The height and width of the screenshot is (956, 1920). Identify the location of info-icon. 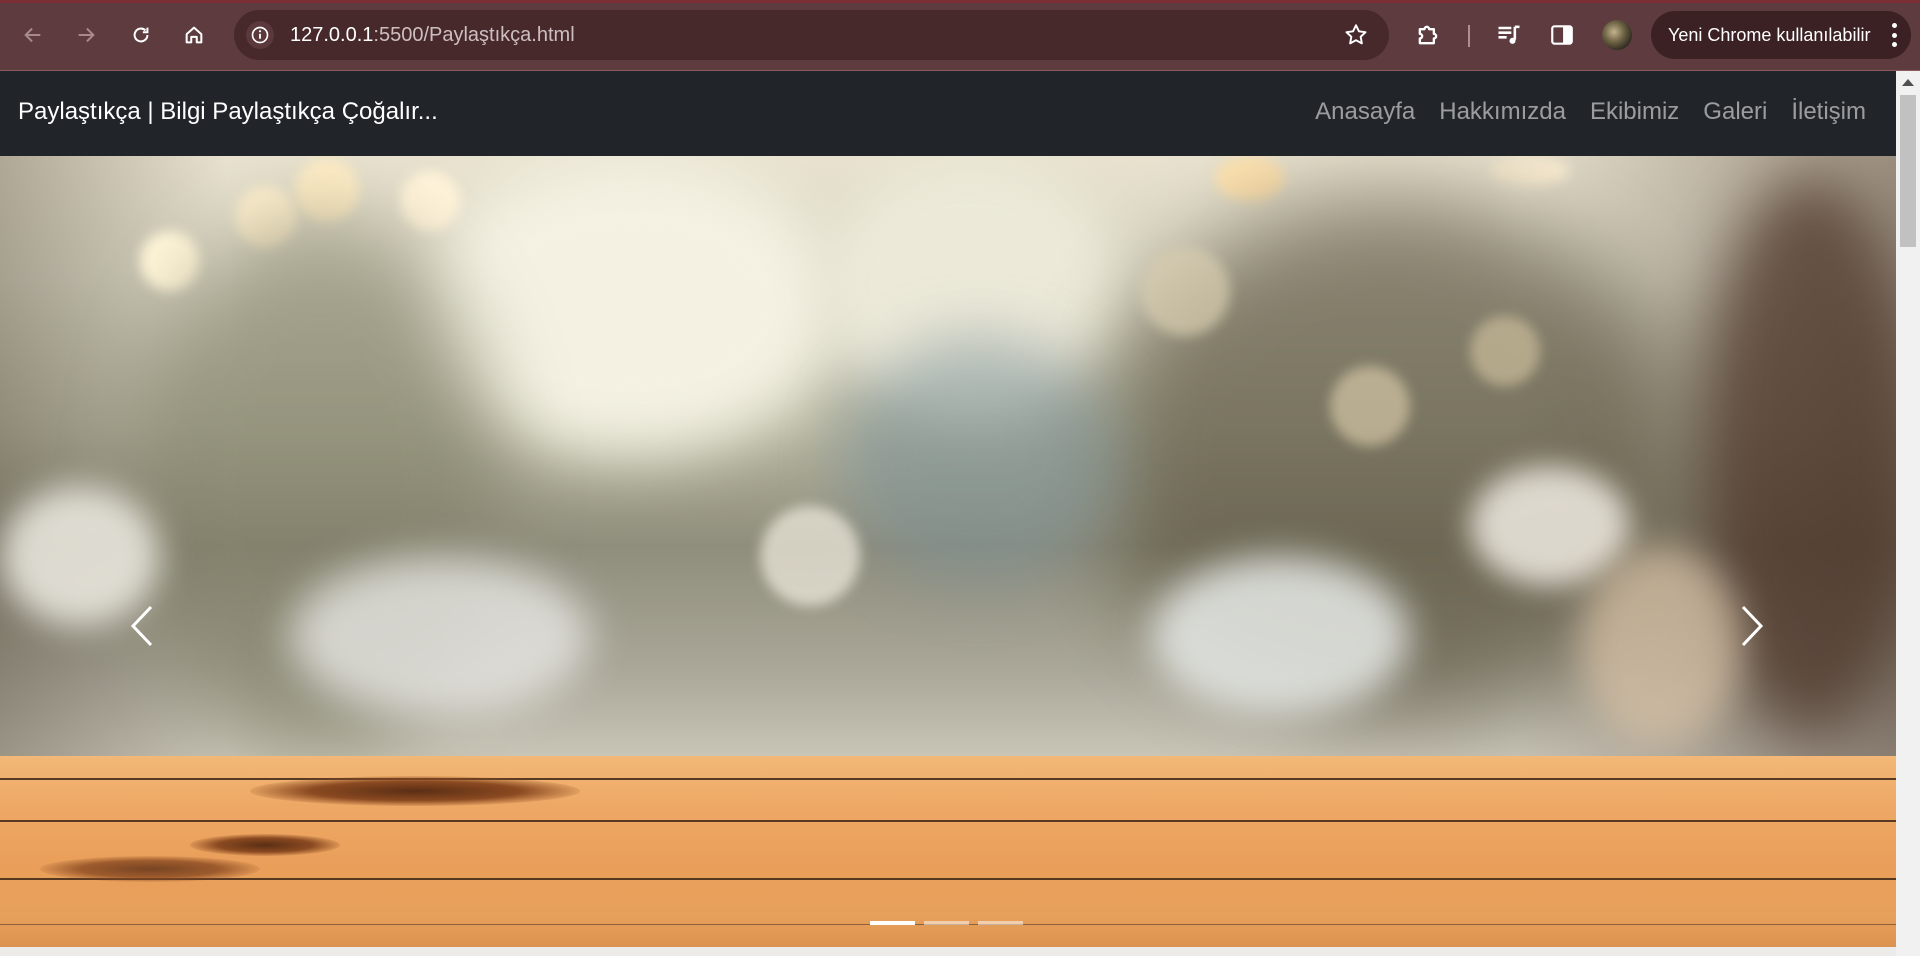
(260, 35).